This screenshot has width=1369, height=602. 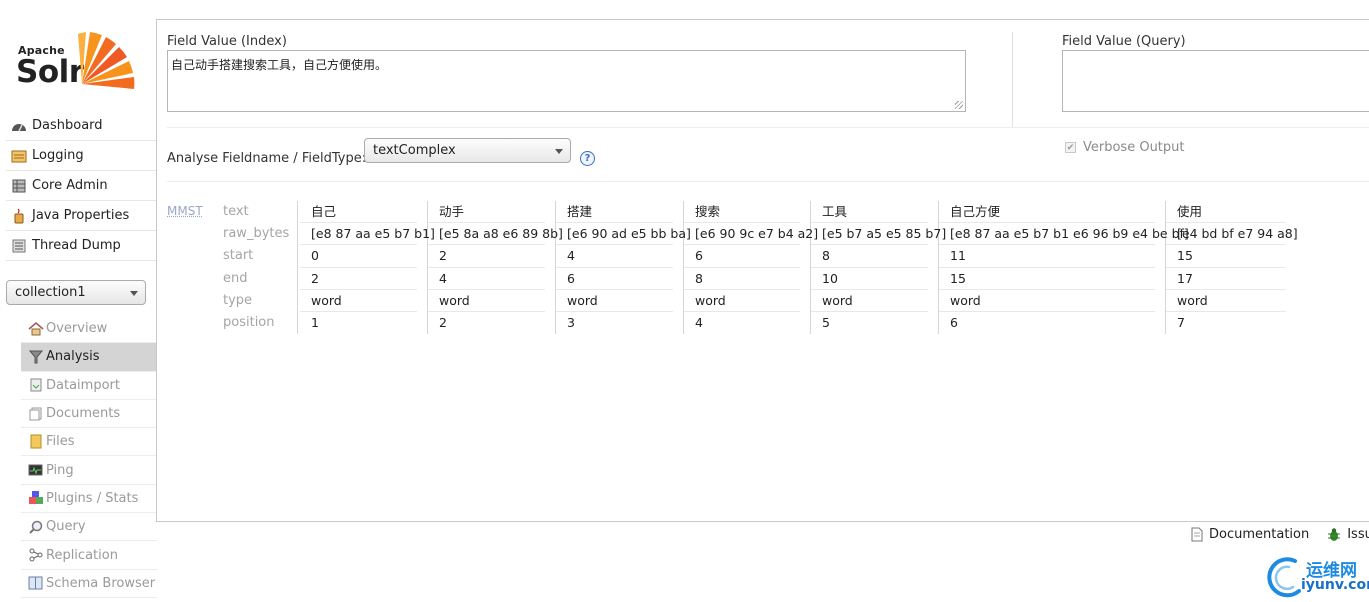 I want to click on documentation-link: Documentation, so click(x=1250, y=534).